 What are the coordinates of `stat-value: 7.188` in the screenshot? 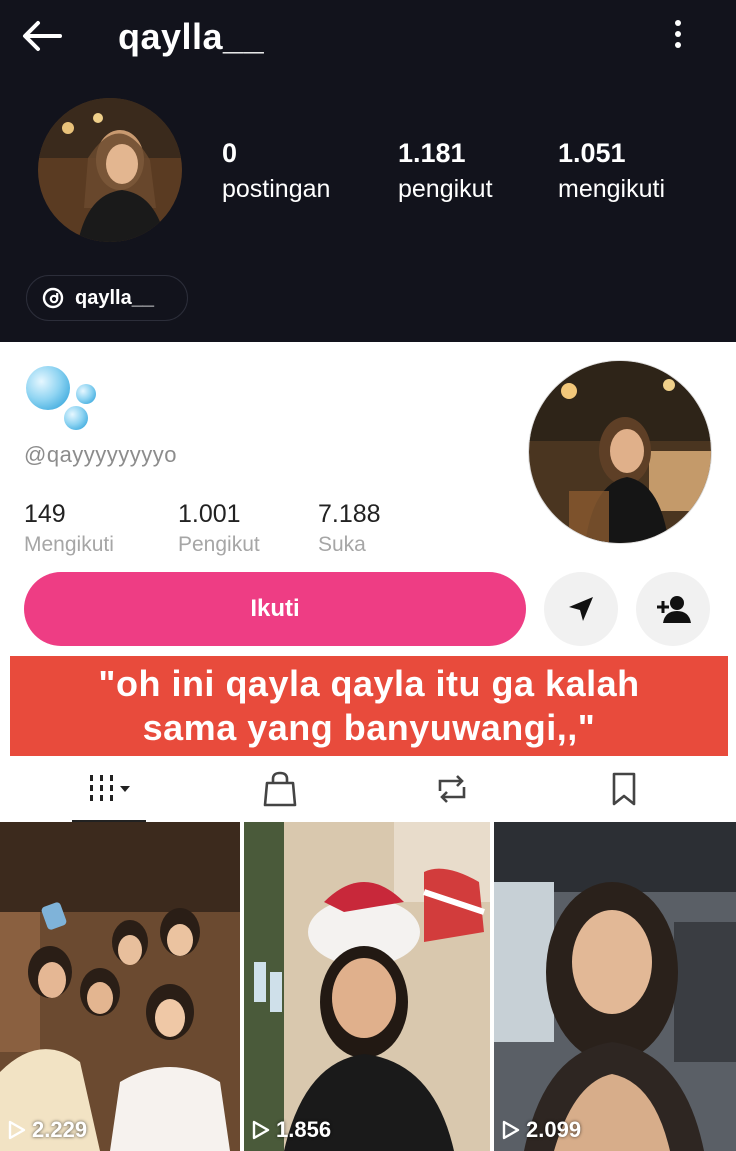 It's located at (349, 514).